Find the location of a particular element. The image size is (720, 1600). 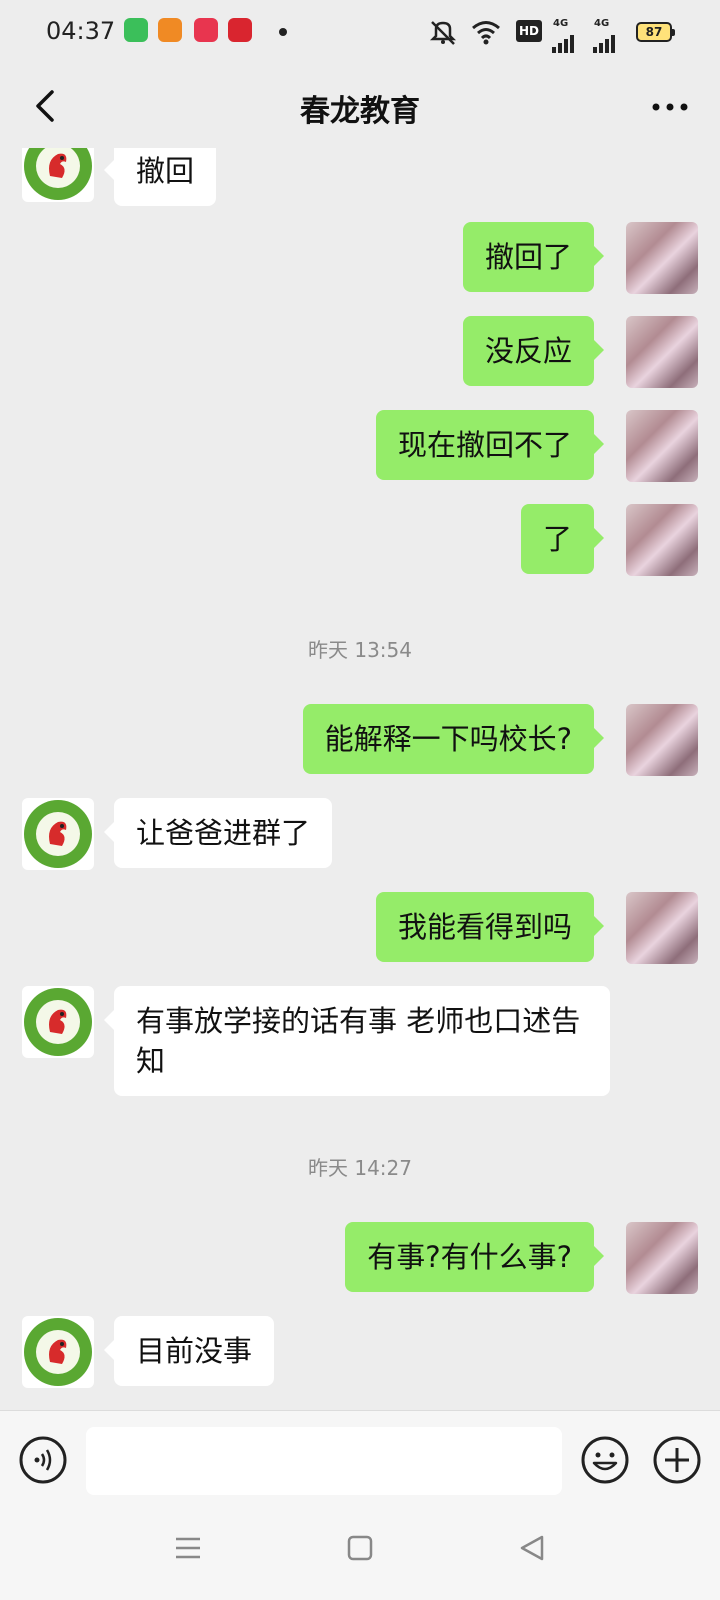

plus-icon is located at coordinates (677, 1460).